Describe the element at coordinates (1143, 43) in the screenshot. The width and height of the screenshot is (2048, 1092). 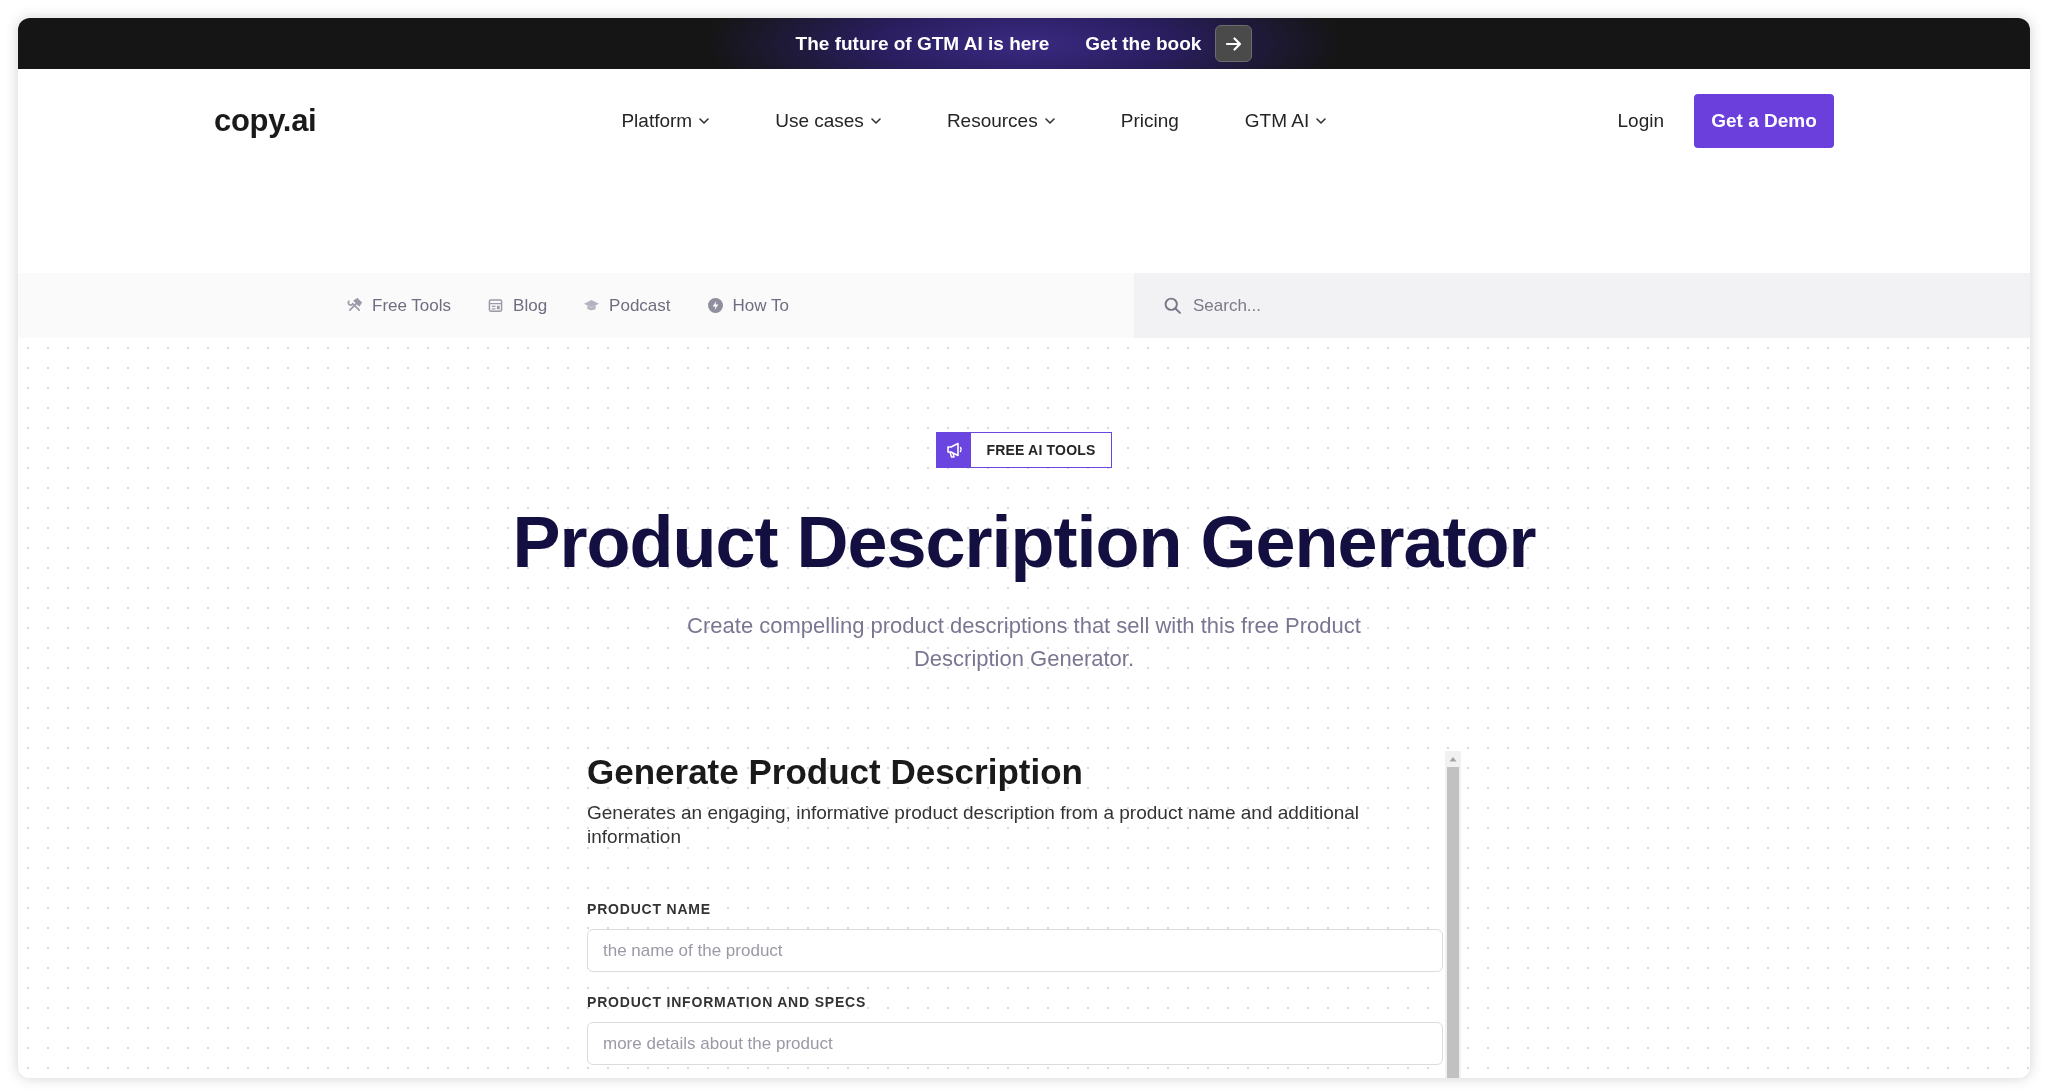
I see `get-the-book-link: Get the book` at that location.